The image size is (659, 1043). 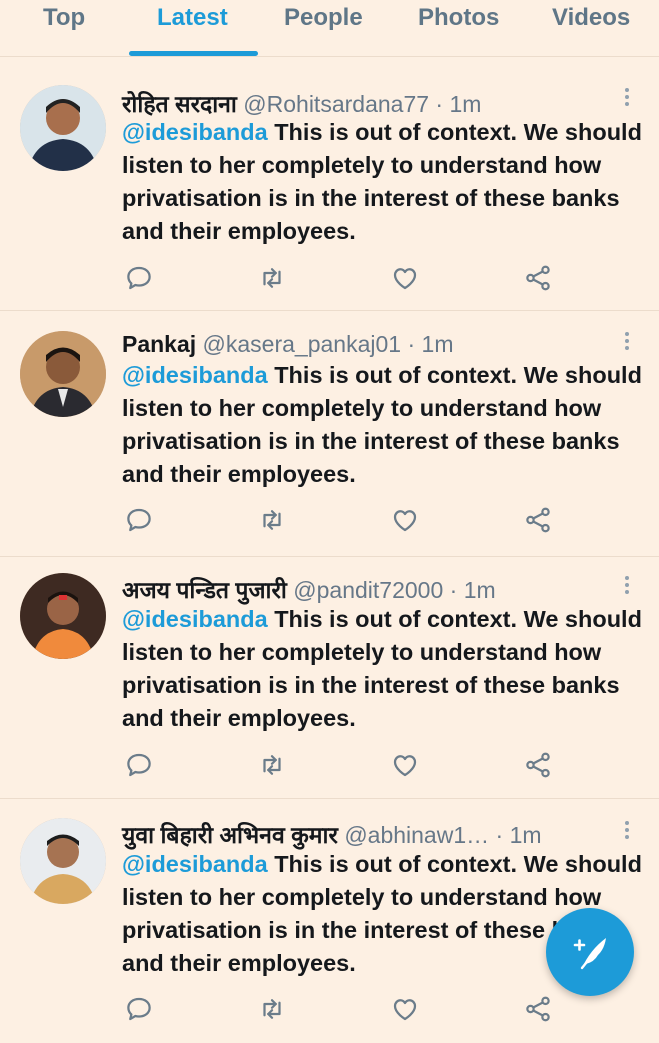 I want to click on tweet-header: Pankaj @kasera_pankaj01 · 1m, so click(x=287, y=344).